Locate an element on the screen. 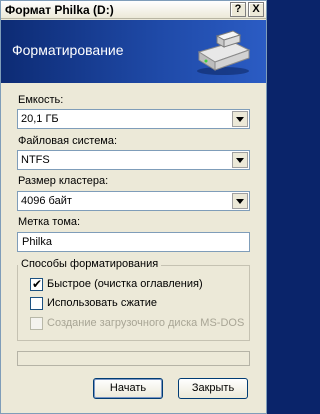  title-bar: Формат Philka (D:) ? X is located at coordinates (133, 10).